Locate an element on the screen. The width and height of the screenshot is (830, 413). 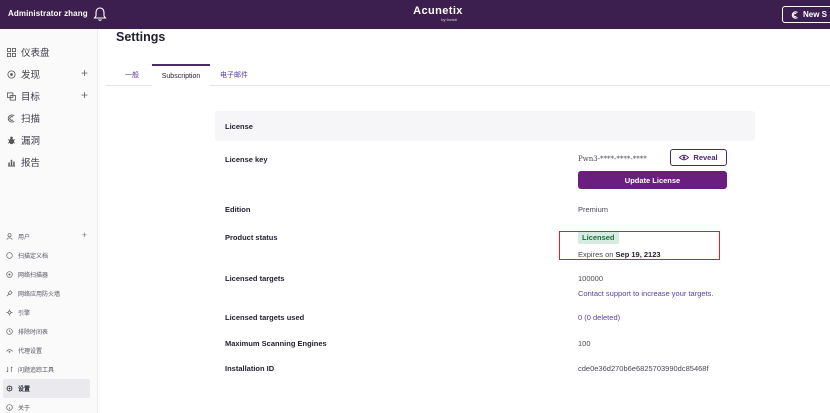
page-title: Settings is located at coordinates (141, 37).